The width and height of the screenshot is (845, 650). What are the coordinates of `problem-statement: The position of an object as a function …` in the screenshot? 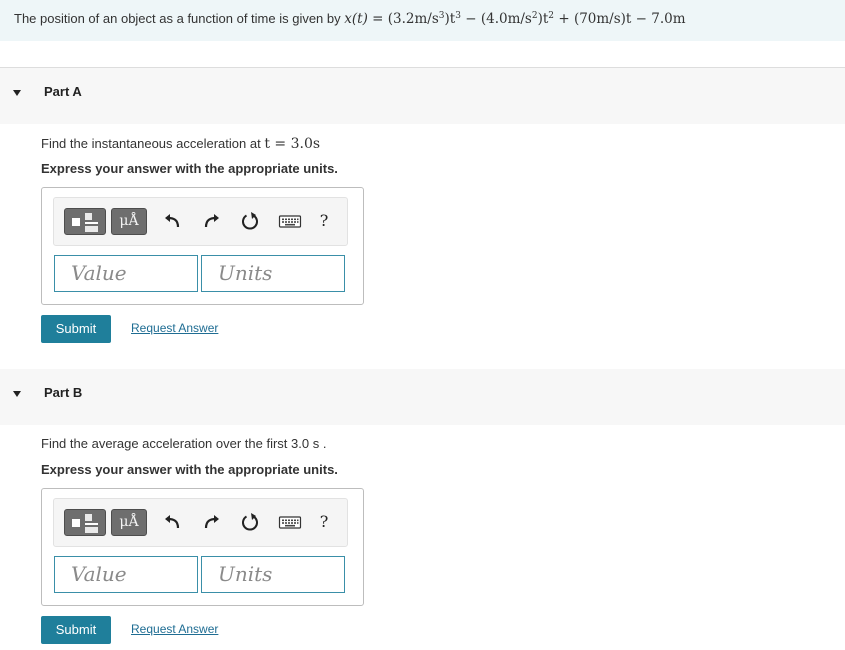 It's located at (422, 20).